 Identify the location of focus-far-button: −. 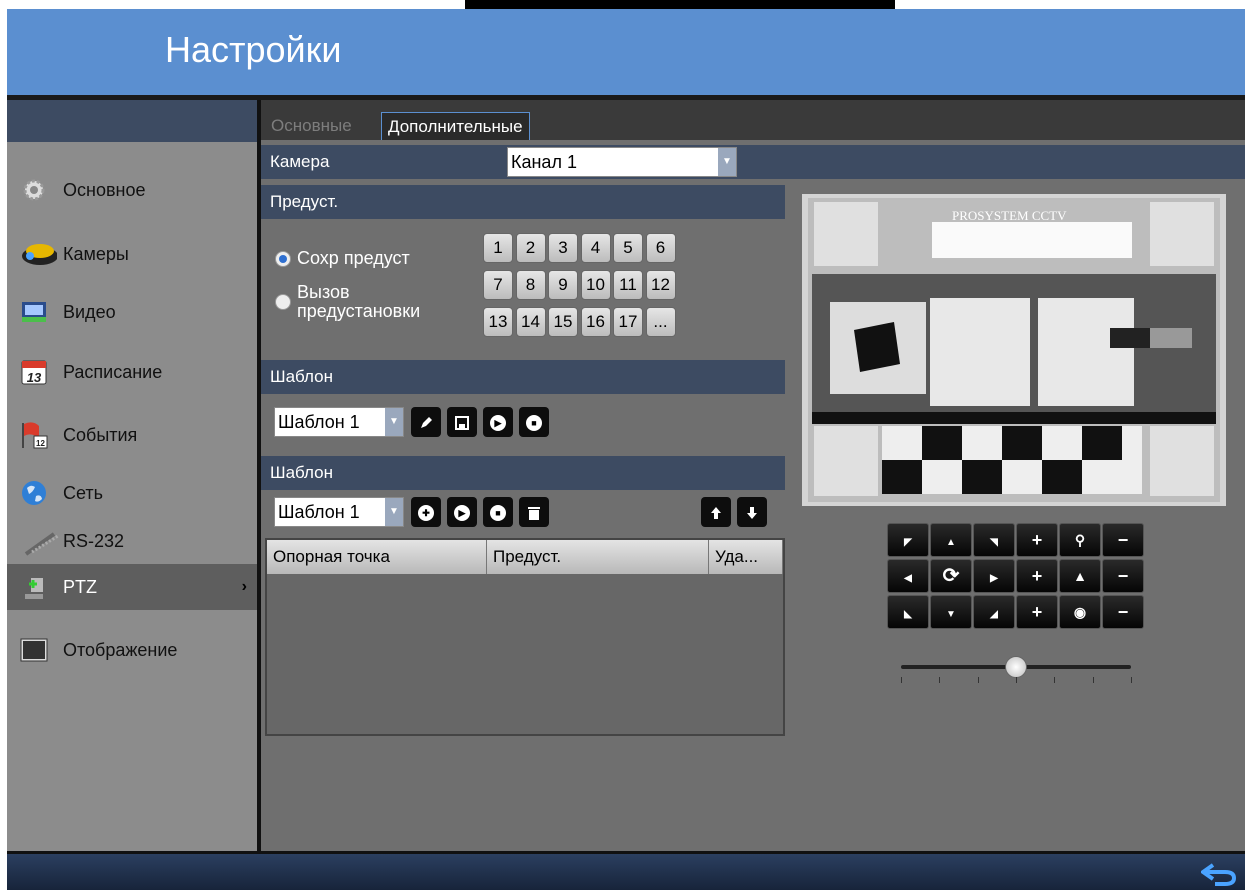
(1123, 576).